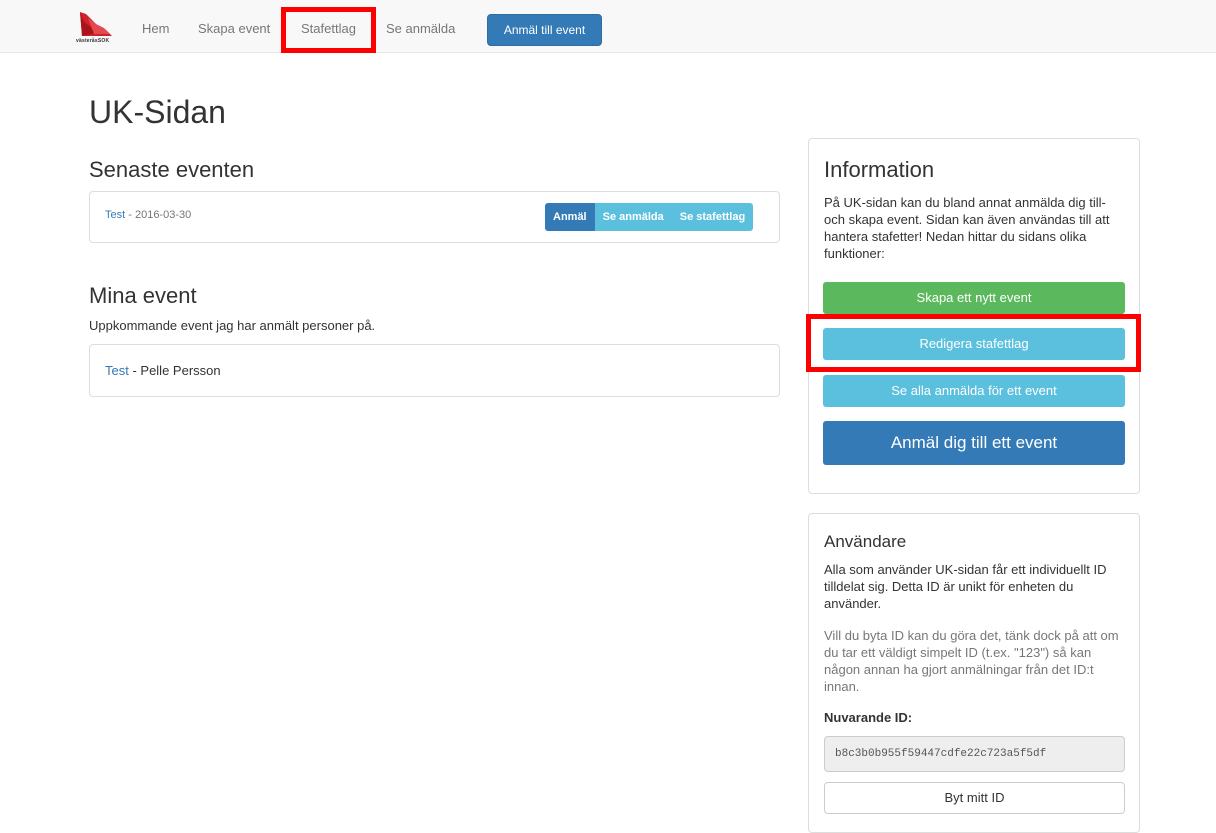 The image size is (1216, 833). Describe the element at coordinates (974, 298) in the screenshot. I see `create-event-button: Skapa ett nytt event` at that location.